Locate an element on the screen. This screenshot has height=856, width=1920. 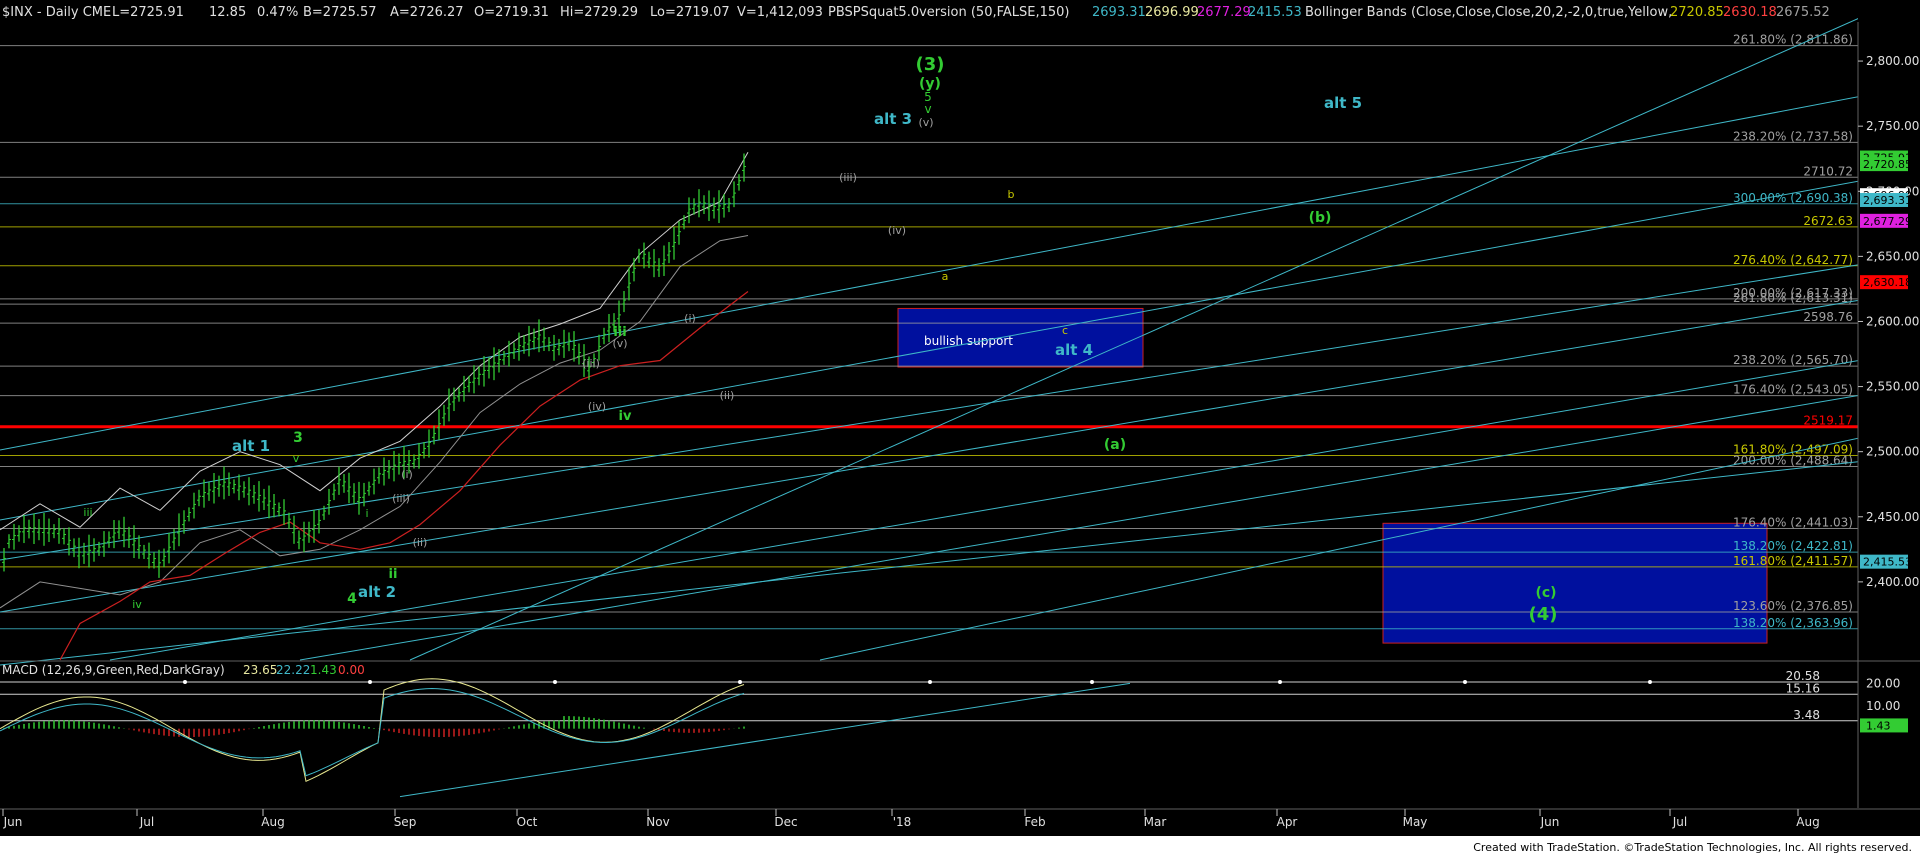
change-pct: 0.47% is located at coordinates (277, 12).